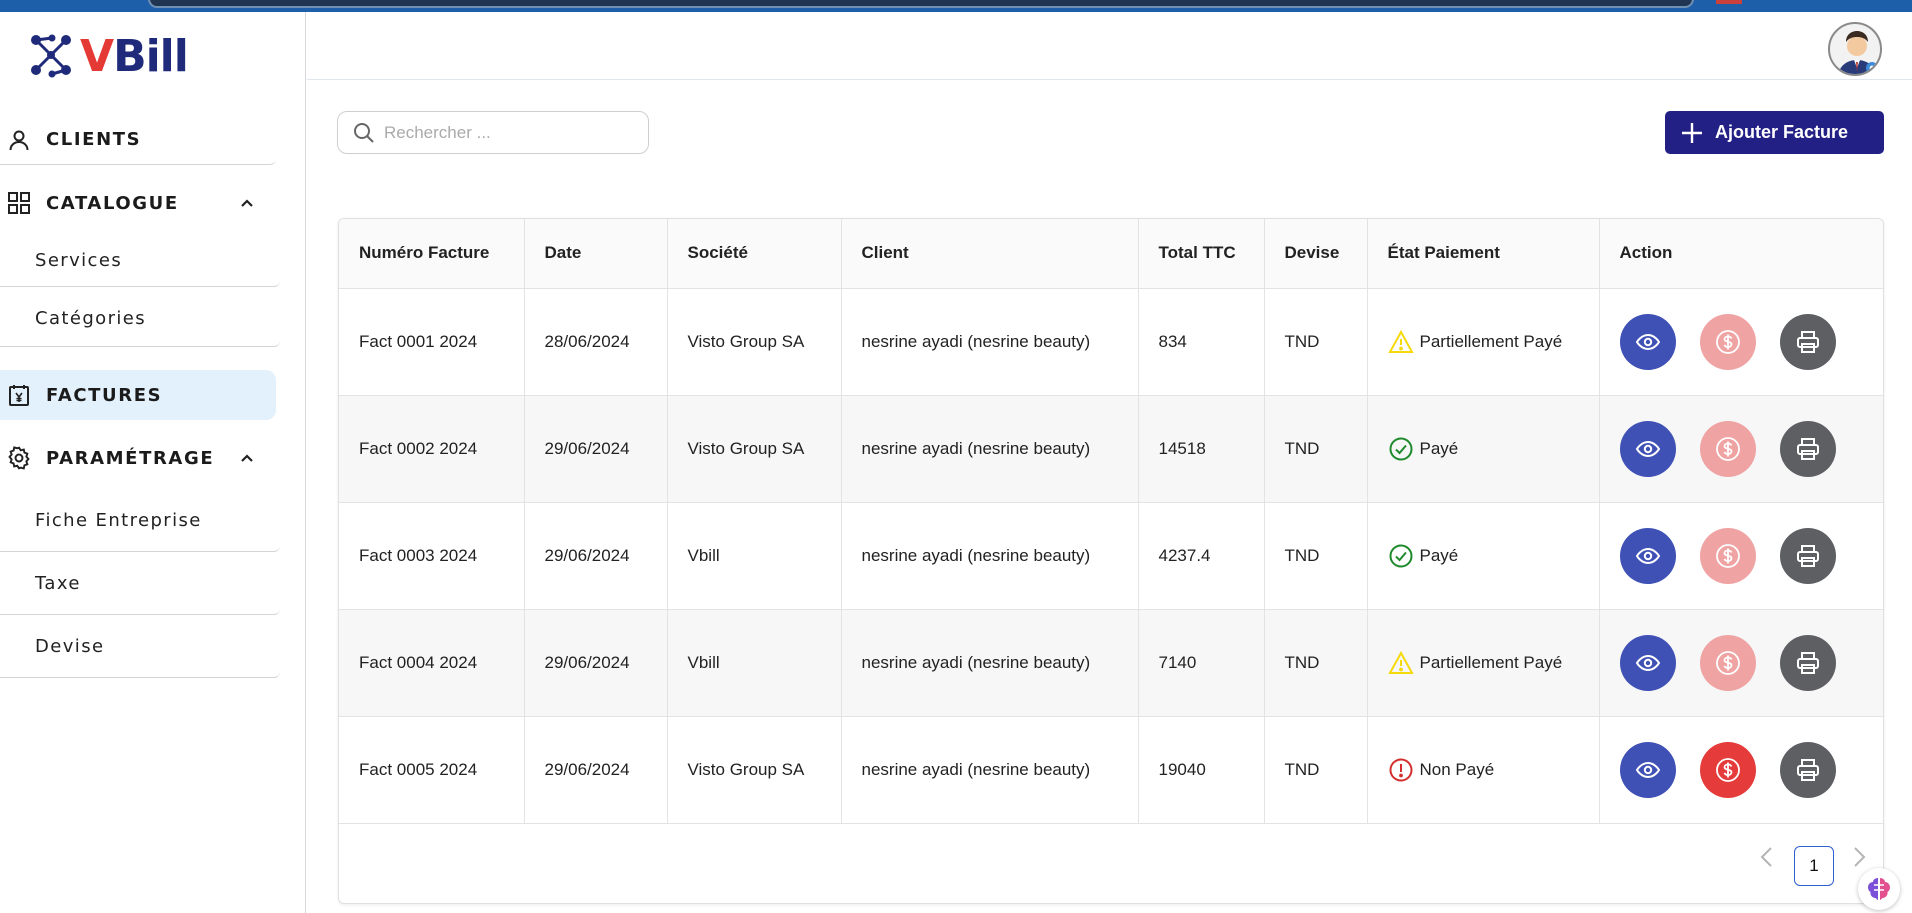 This screenshot has height=913, width=1912. What do you see at coordinates (1741, 254) in the screenshot?
I see `column-header-action: Action` at bounding box center [1741, 254].